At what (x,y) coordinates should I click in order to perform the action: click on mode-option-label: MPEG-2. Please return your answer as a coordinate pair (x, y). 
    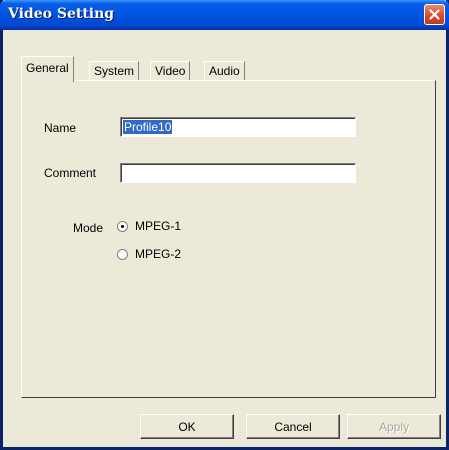
    Looking at the image, I should click on (158, 254).